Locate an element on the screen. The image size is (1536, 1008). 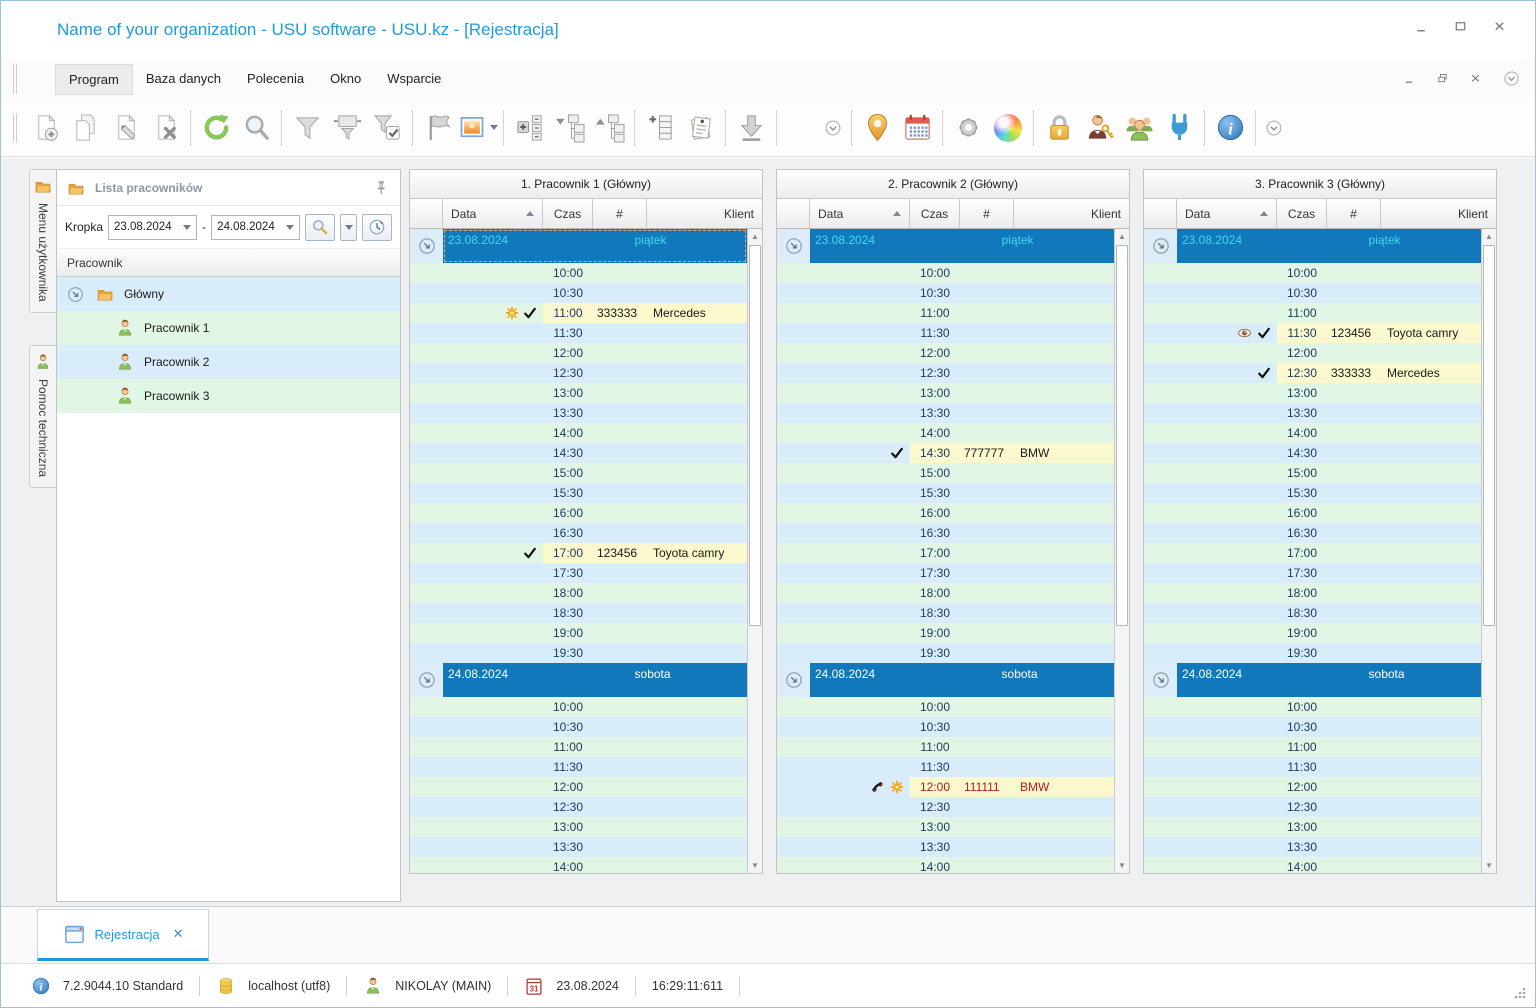
lock-button is located at coordinates (1059, 128).